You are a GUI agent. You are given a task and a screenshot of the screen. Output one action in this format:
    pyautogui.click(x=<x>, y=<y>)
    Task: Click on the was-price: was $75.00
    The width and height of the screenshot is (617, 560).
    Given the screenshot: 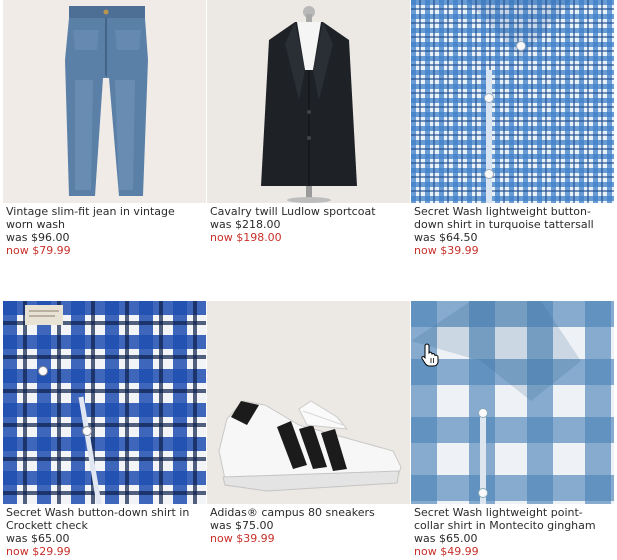 What is the action you would take?
    pyautogui.click(x=242, y=525)
    